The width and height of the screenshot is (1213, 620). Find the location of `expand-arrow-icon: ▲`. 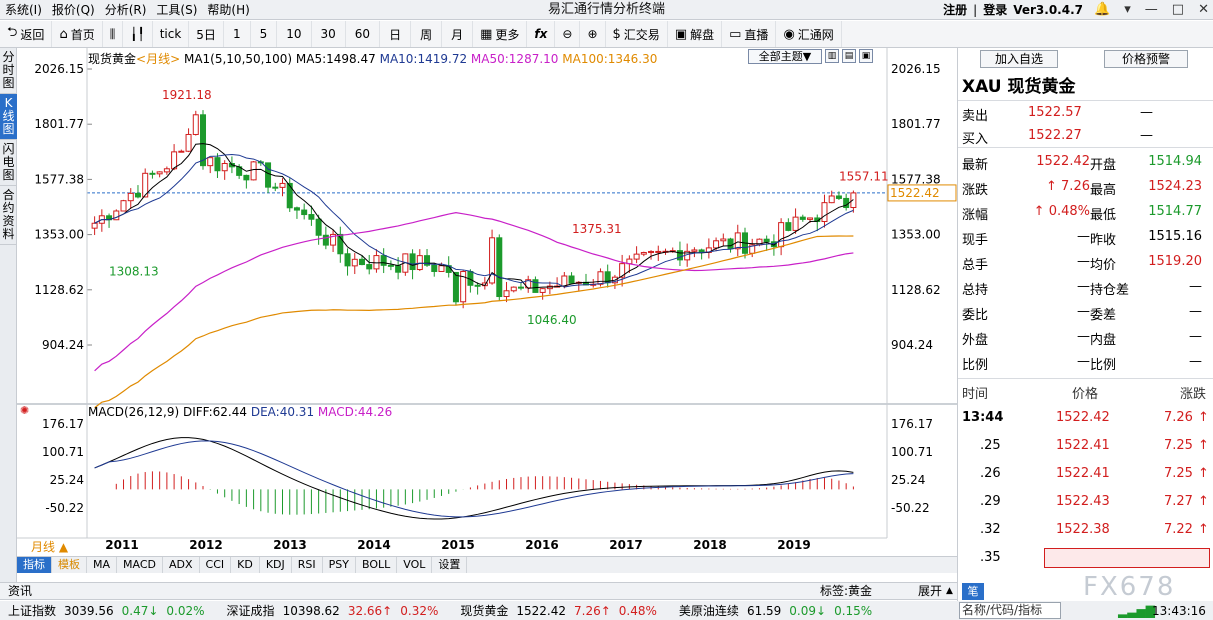

expand-arrow-icon: ▲ is located at coordinates (949, 591).